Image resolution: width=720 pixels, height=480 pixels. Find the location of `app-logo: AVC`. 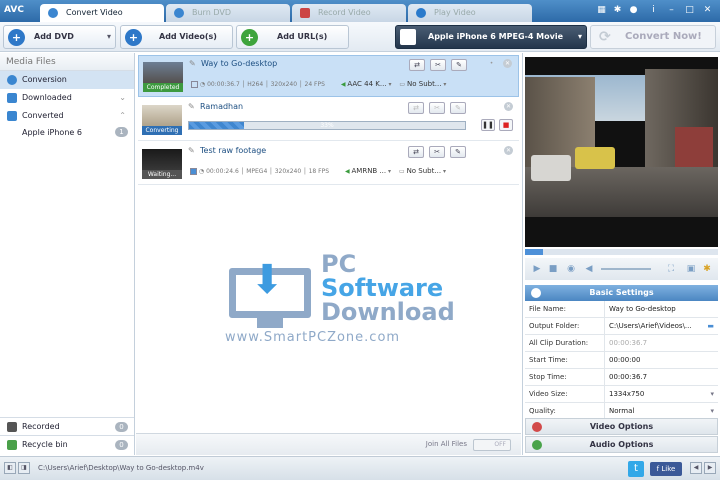

app-logo: AVC is located at coordinates (14, 10).